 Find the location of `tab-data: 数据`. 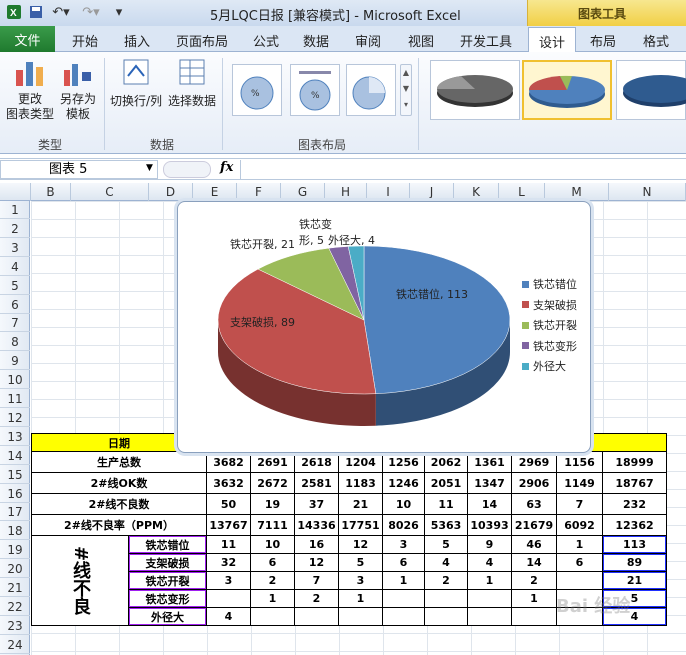

tab-data: 数据 is located at coordinates (316, 40).